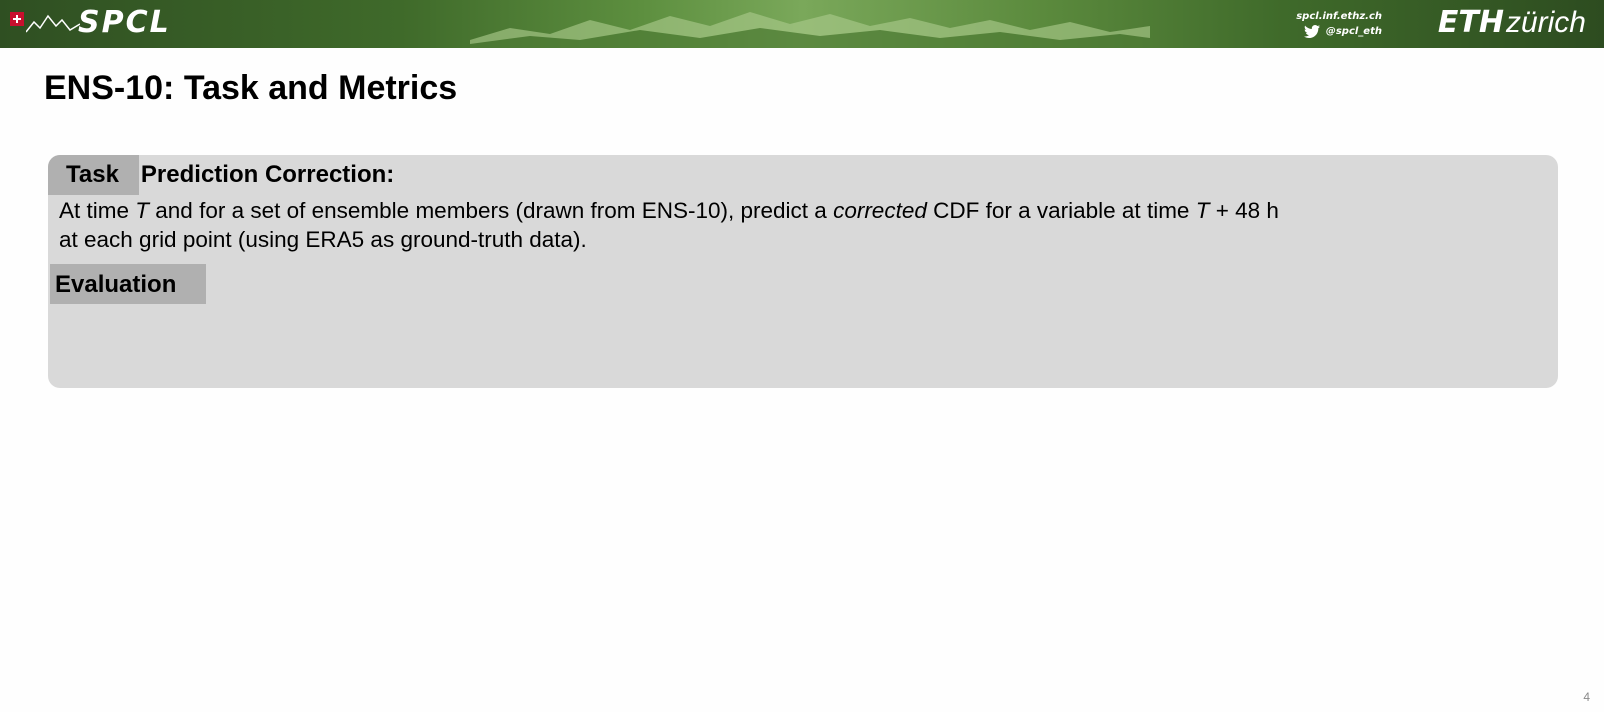 The height and width of the screenshot is (712, 1604). I want to click on spcl-logo: SPCL, so click(90, 23).